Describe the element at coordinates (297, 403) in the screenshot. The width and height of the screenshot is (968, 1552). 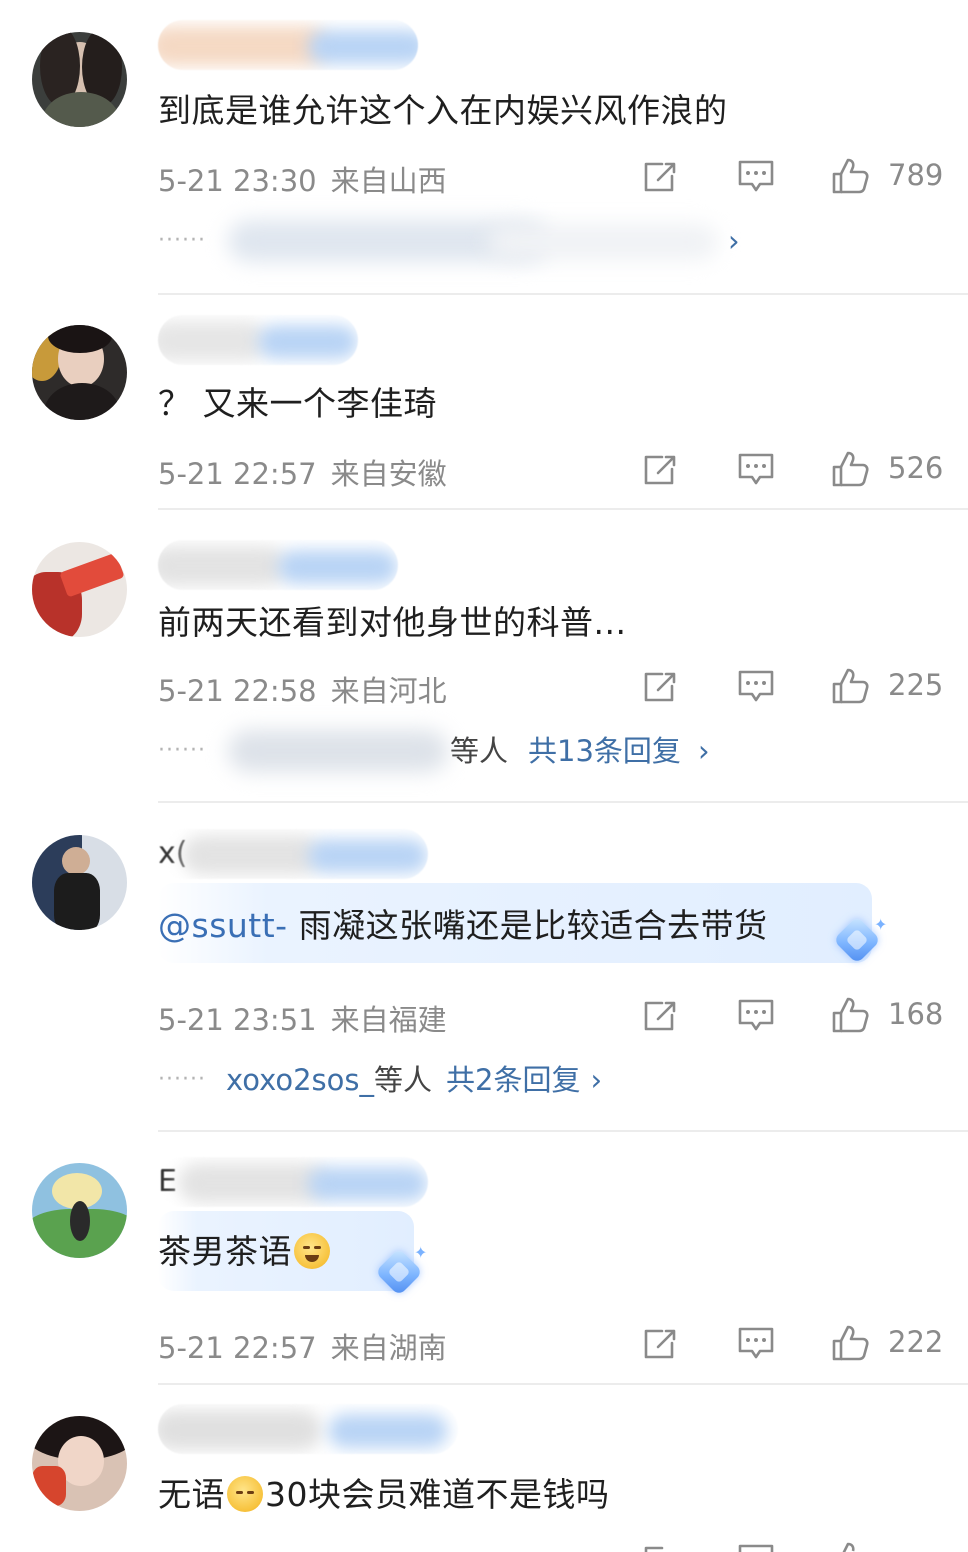
I see `comment-text: ？ 又来一个李佳琦` at that location.